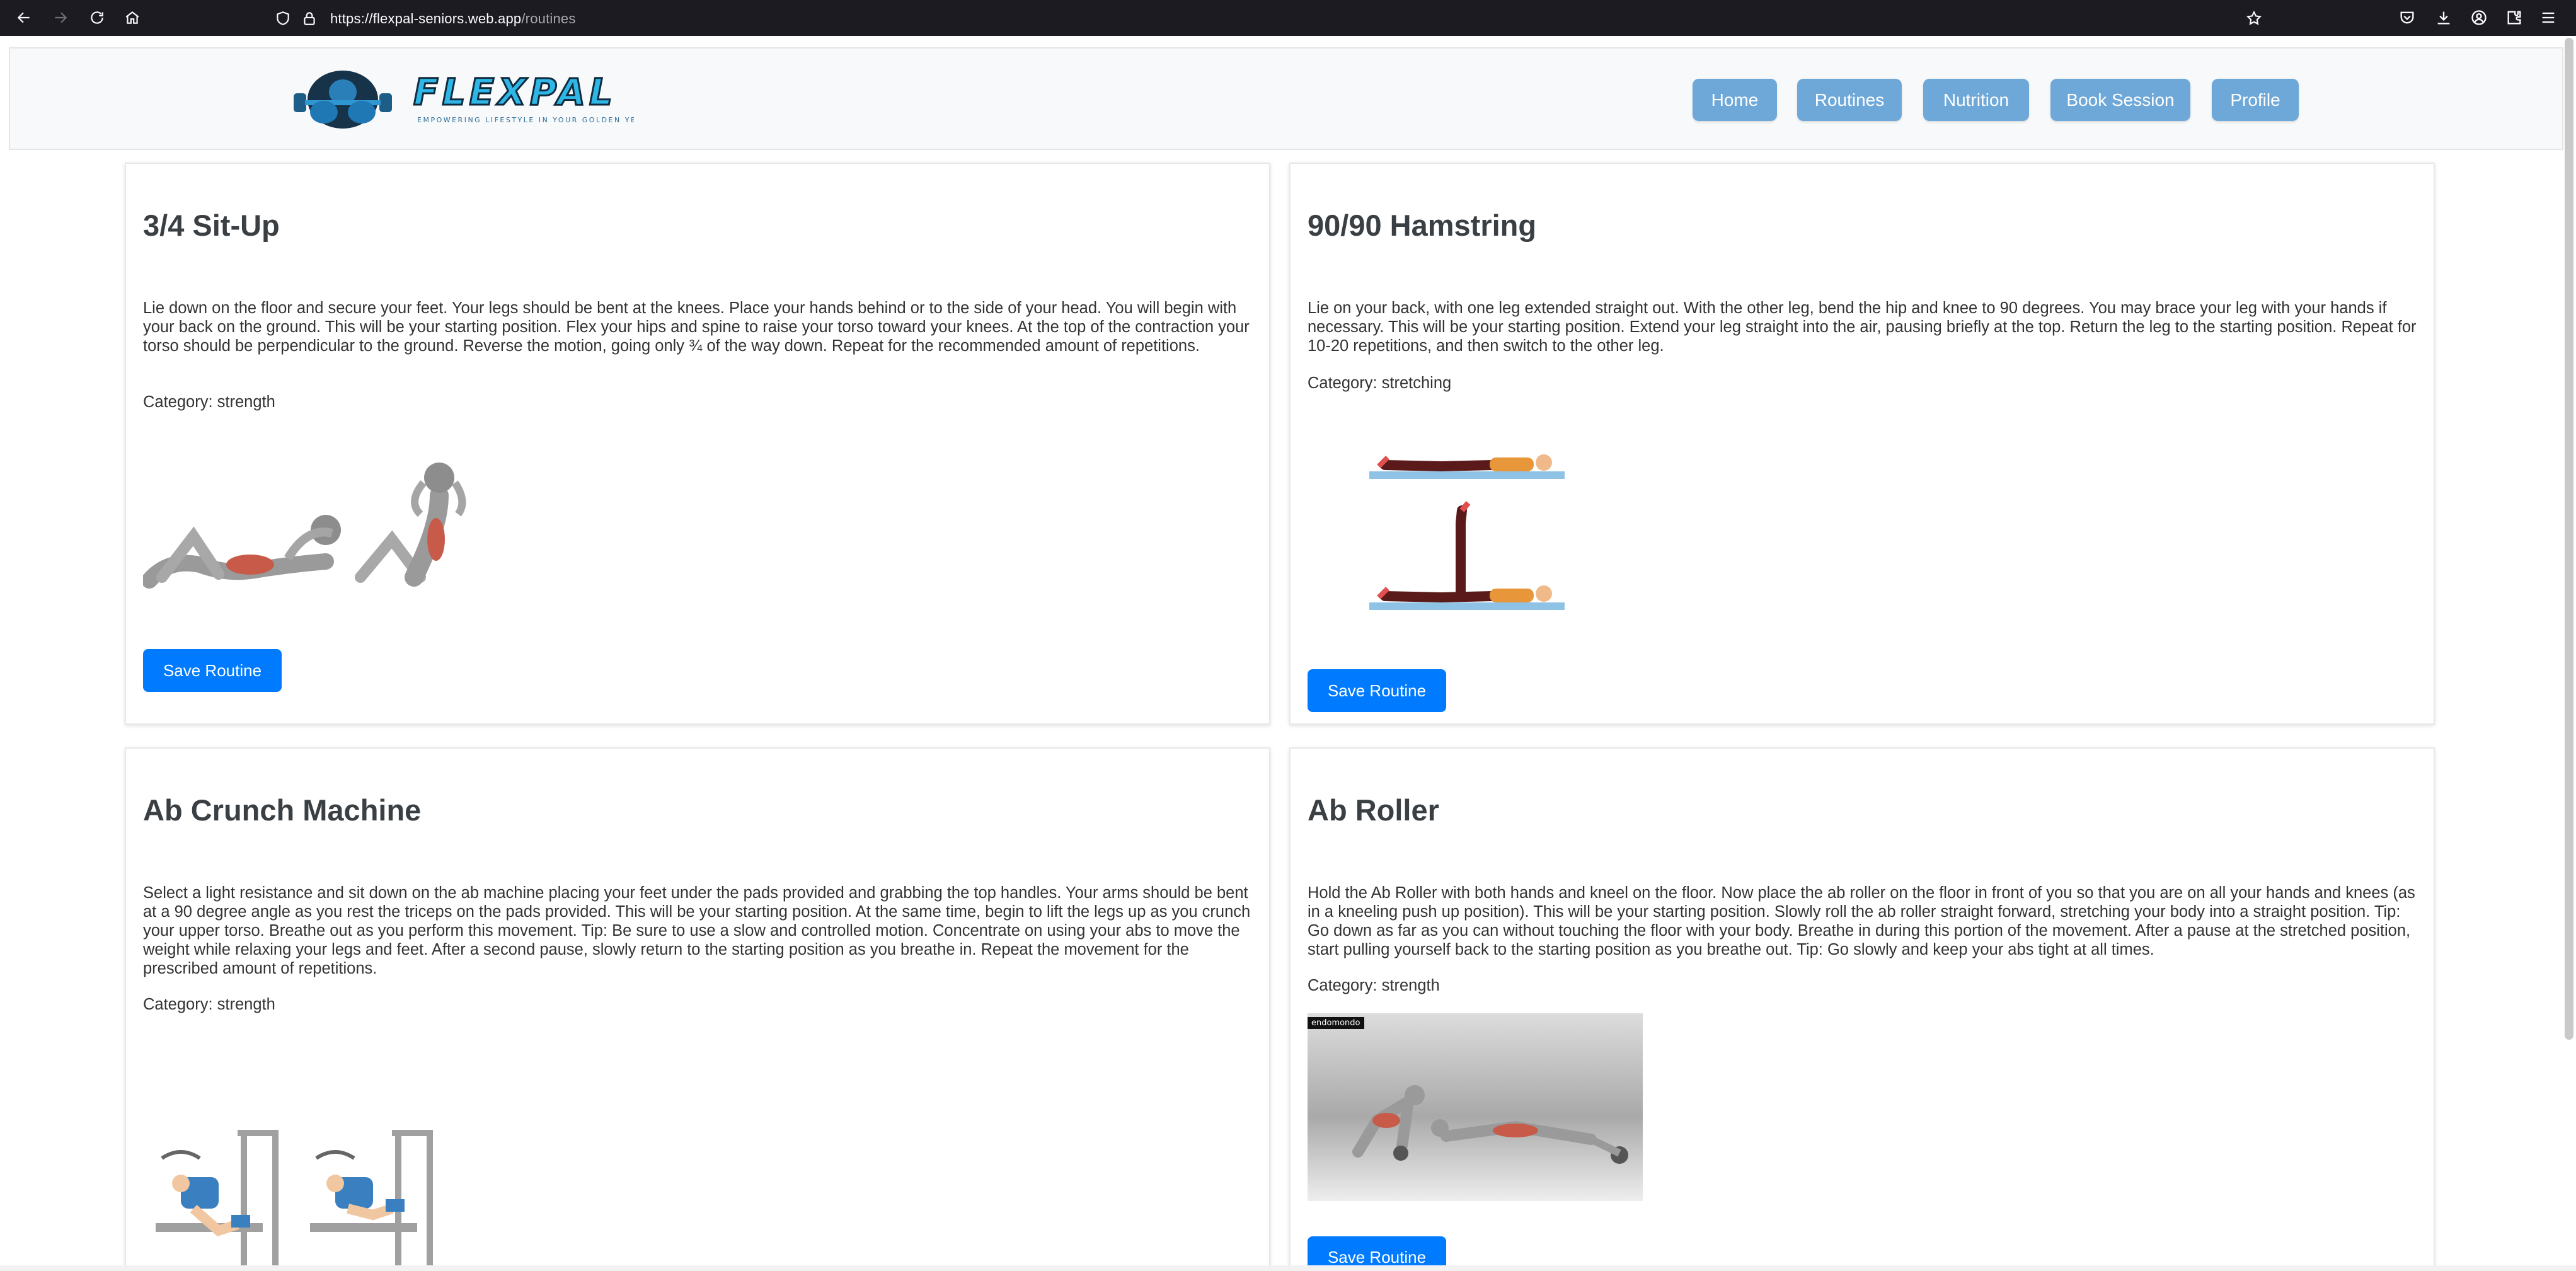 This screenshot has height=1271, width=2576. What do you see at coordinates (1976, 100) in the screenshot?
I see `nav-nutrition: Nutrition` at bounding box center [1976, 100].